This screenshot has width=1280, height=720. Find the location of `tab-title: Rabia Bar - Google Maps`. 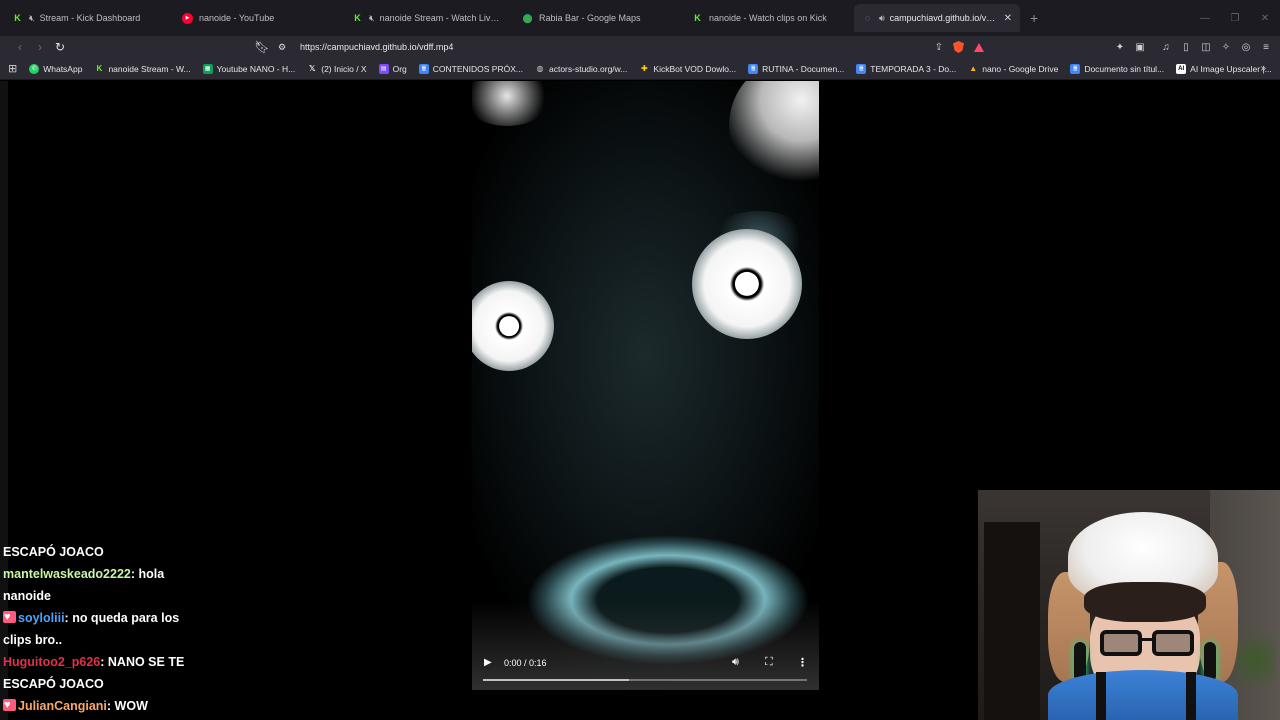

tab-title: Rabia Bar - Google Maps is located at coordinates (590, 18).